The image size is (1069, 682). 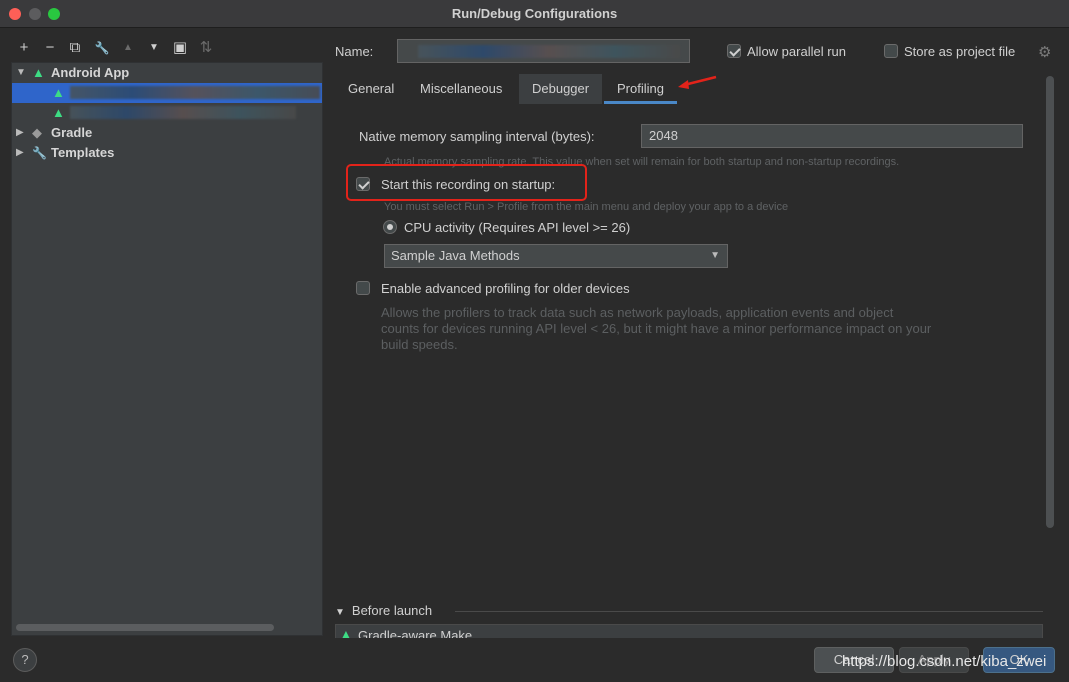 What do you see at coordinates (392, 610) in the screenshot?
I see `before-launch-label: Before launch` at bounding box center [392, 610].